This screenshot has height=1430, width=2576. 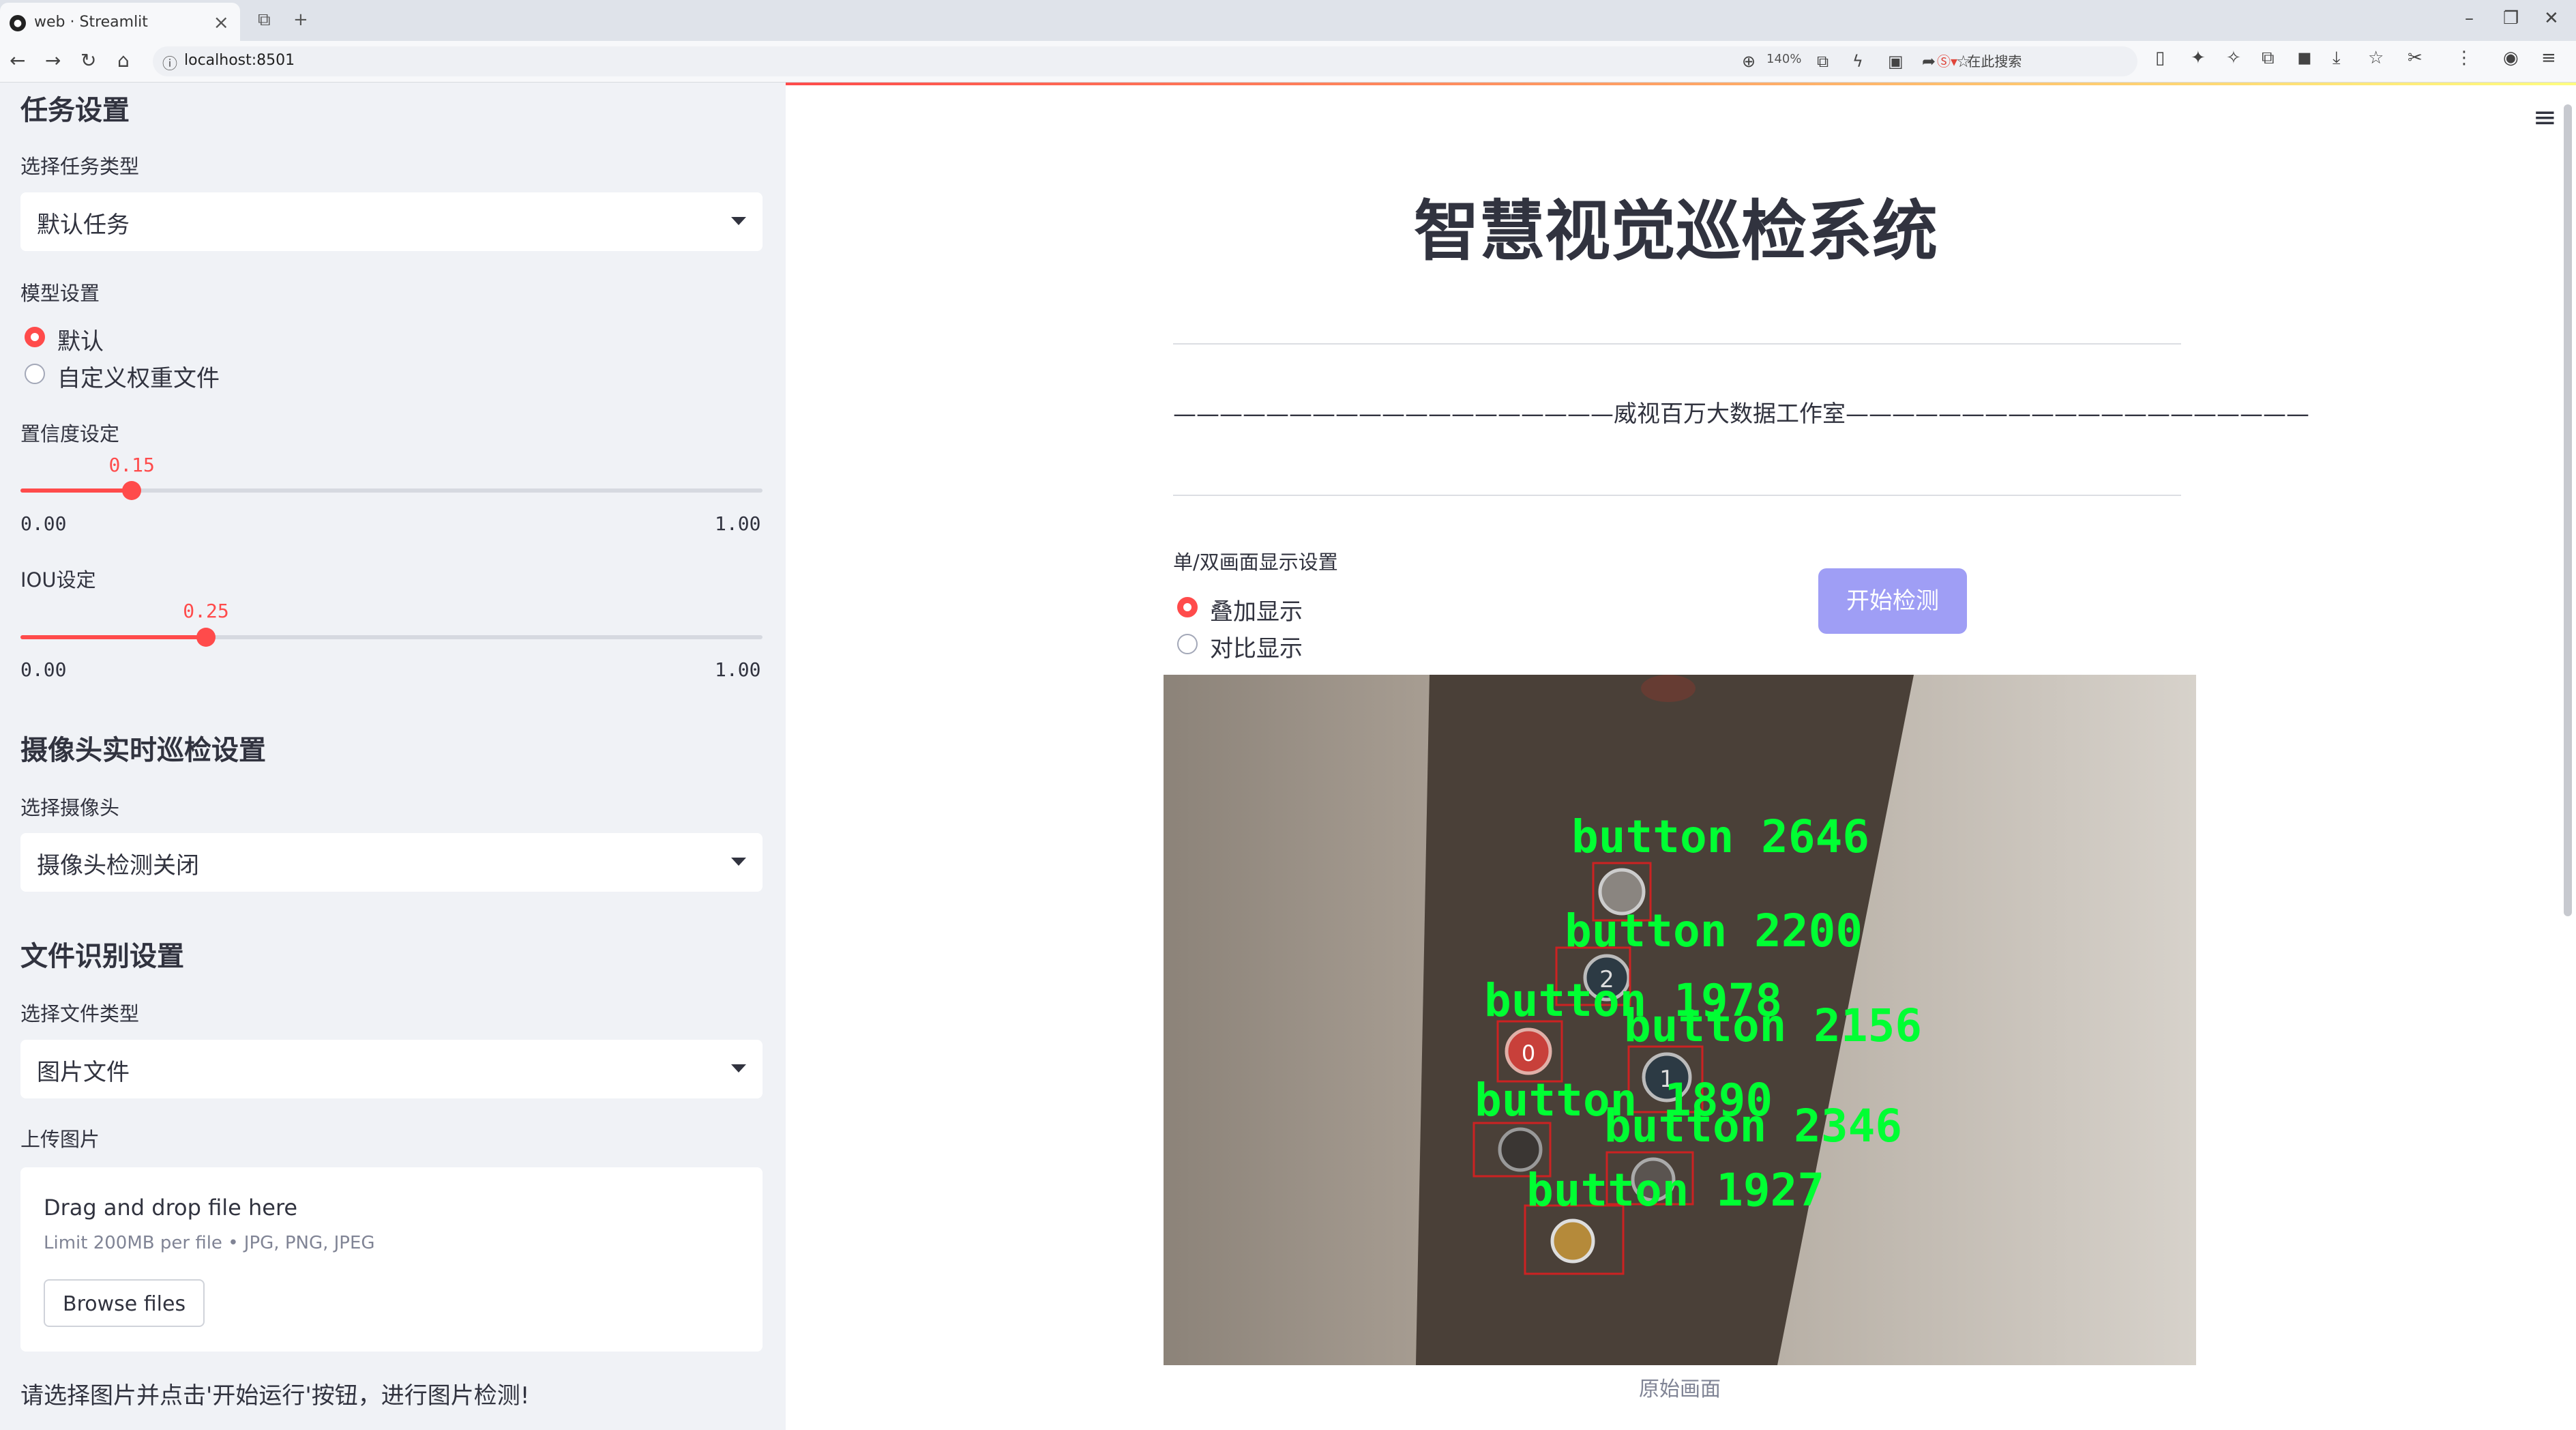 I want to click on detection-label: button 1927, so click(x=1675, y=1190).